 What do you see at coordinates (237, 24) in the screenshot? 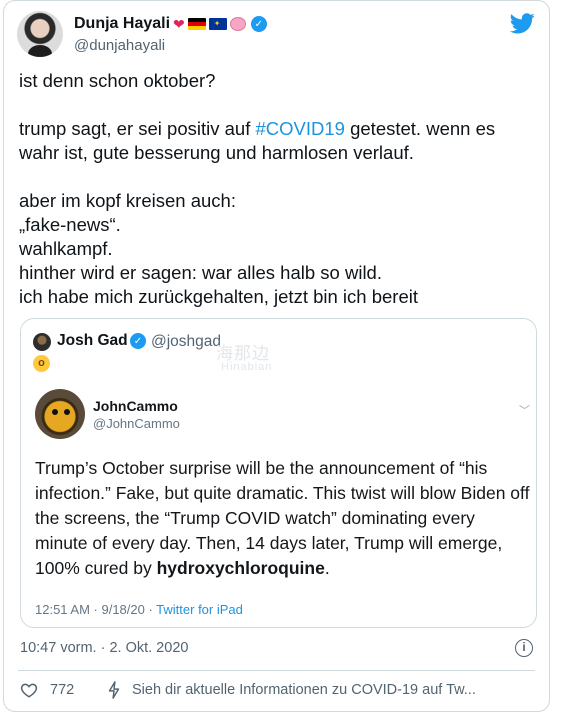
I see `brain-icon` at bounding box center [237, 24].